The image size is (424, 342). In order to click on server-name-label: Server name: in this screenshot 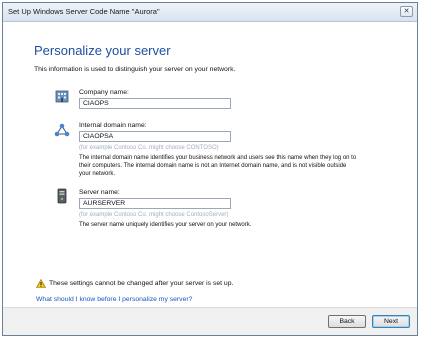, I will do `click(99, 192)`.